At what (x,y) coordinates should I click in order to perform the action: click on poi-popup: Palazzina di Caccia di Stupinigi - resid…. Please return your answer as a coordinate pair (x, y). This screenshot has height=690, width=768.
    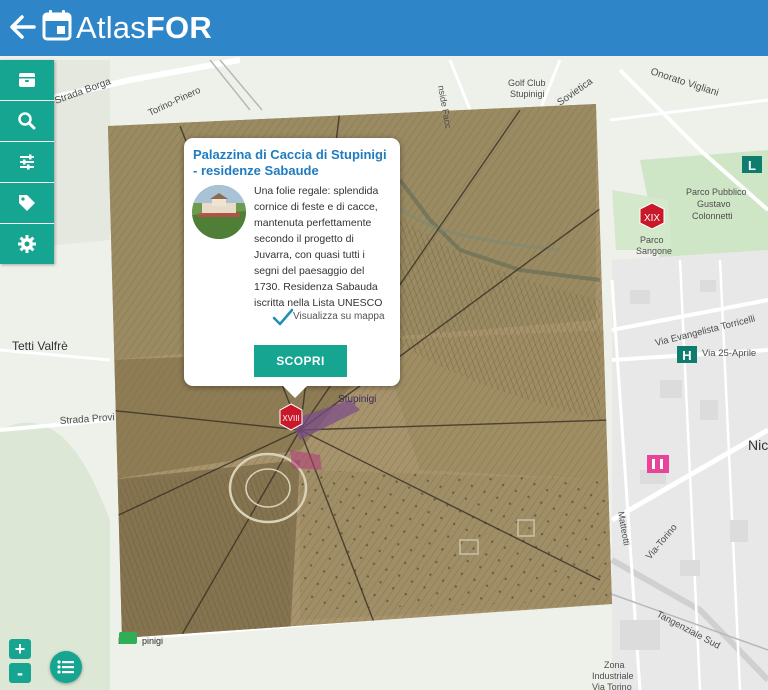
    Looking at the image, I should click on (292, 268).